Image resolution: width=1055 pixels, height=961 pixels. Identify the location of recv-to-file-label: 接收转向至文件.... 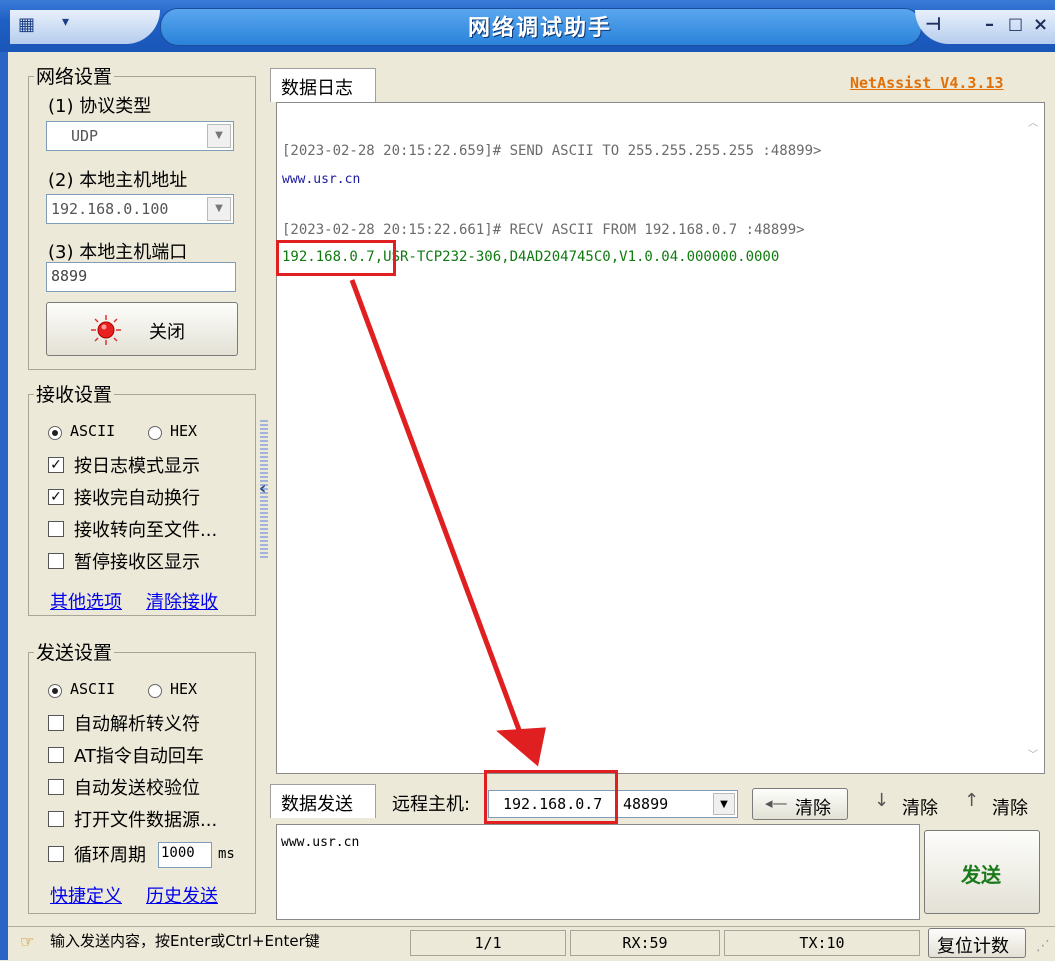
(146, 530).